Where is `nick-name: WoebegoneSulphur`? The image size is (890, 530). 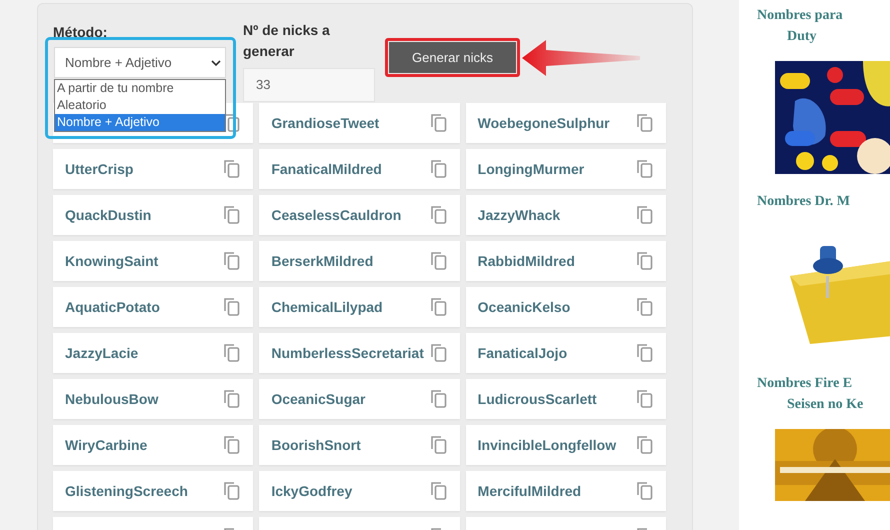
nick-name: WoebegoneSulphur is located at coordinates (544, 123).